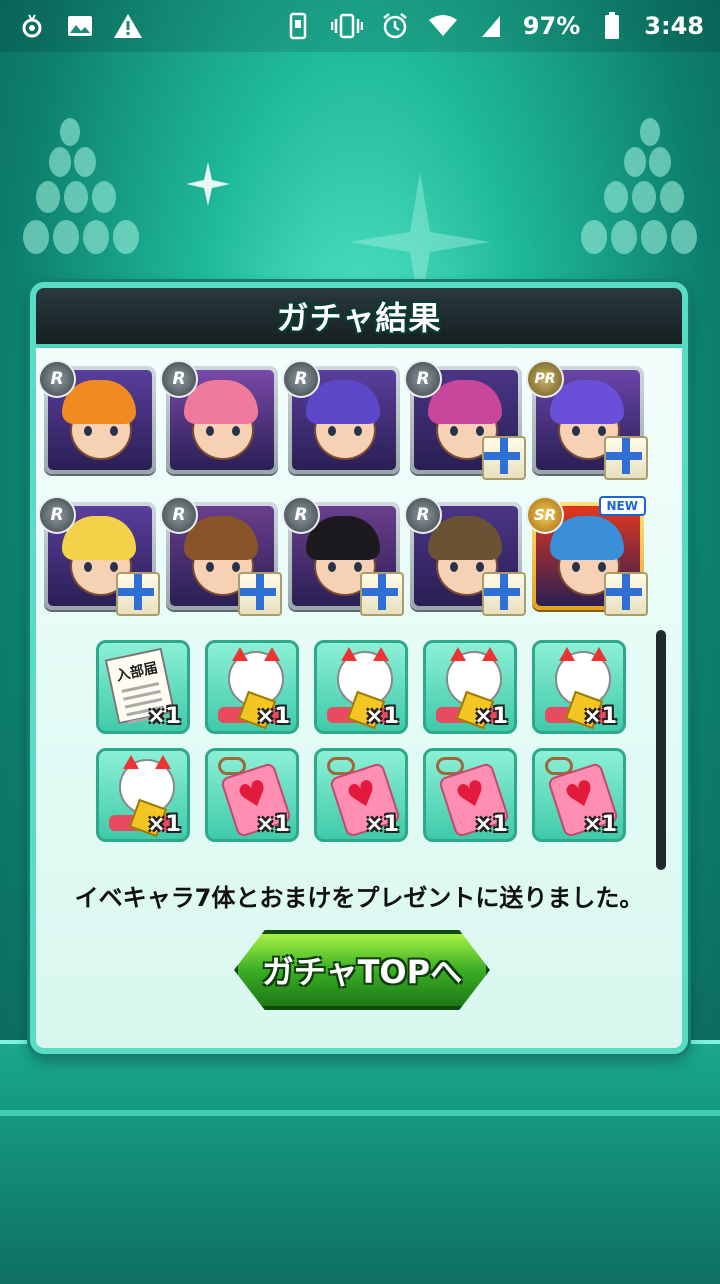 This screenshot has height=1284, width=720. What do you see at coordinates (443, 26) in the screenshot?
I see `wifi-icon` at bounding box center [443, 26].